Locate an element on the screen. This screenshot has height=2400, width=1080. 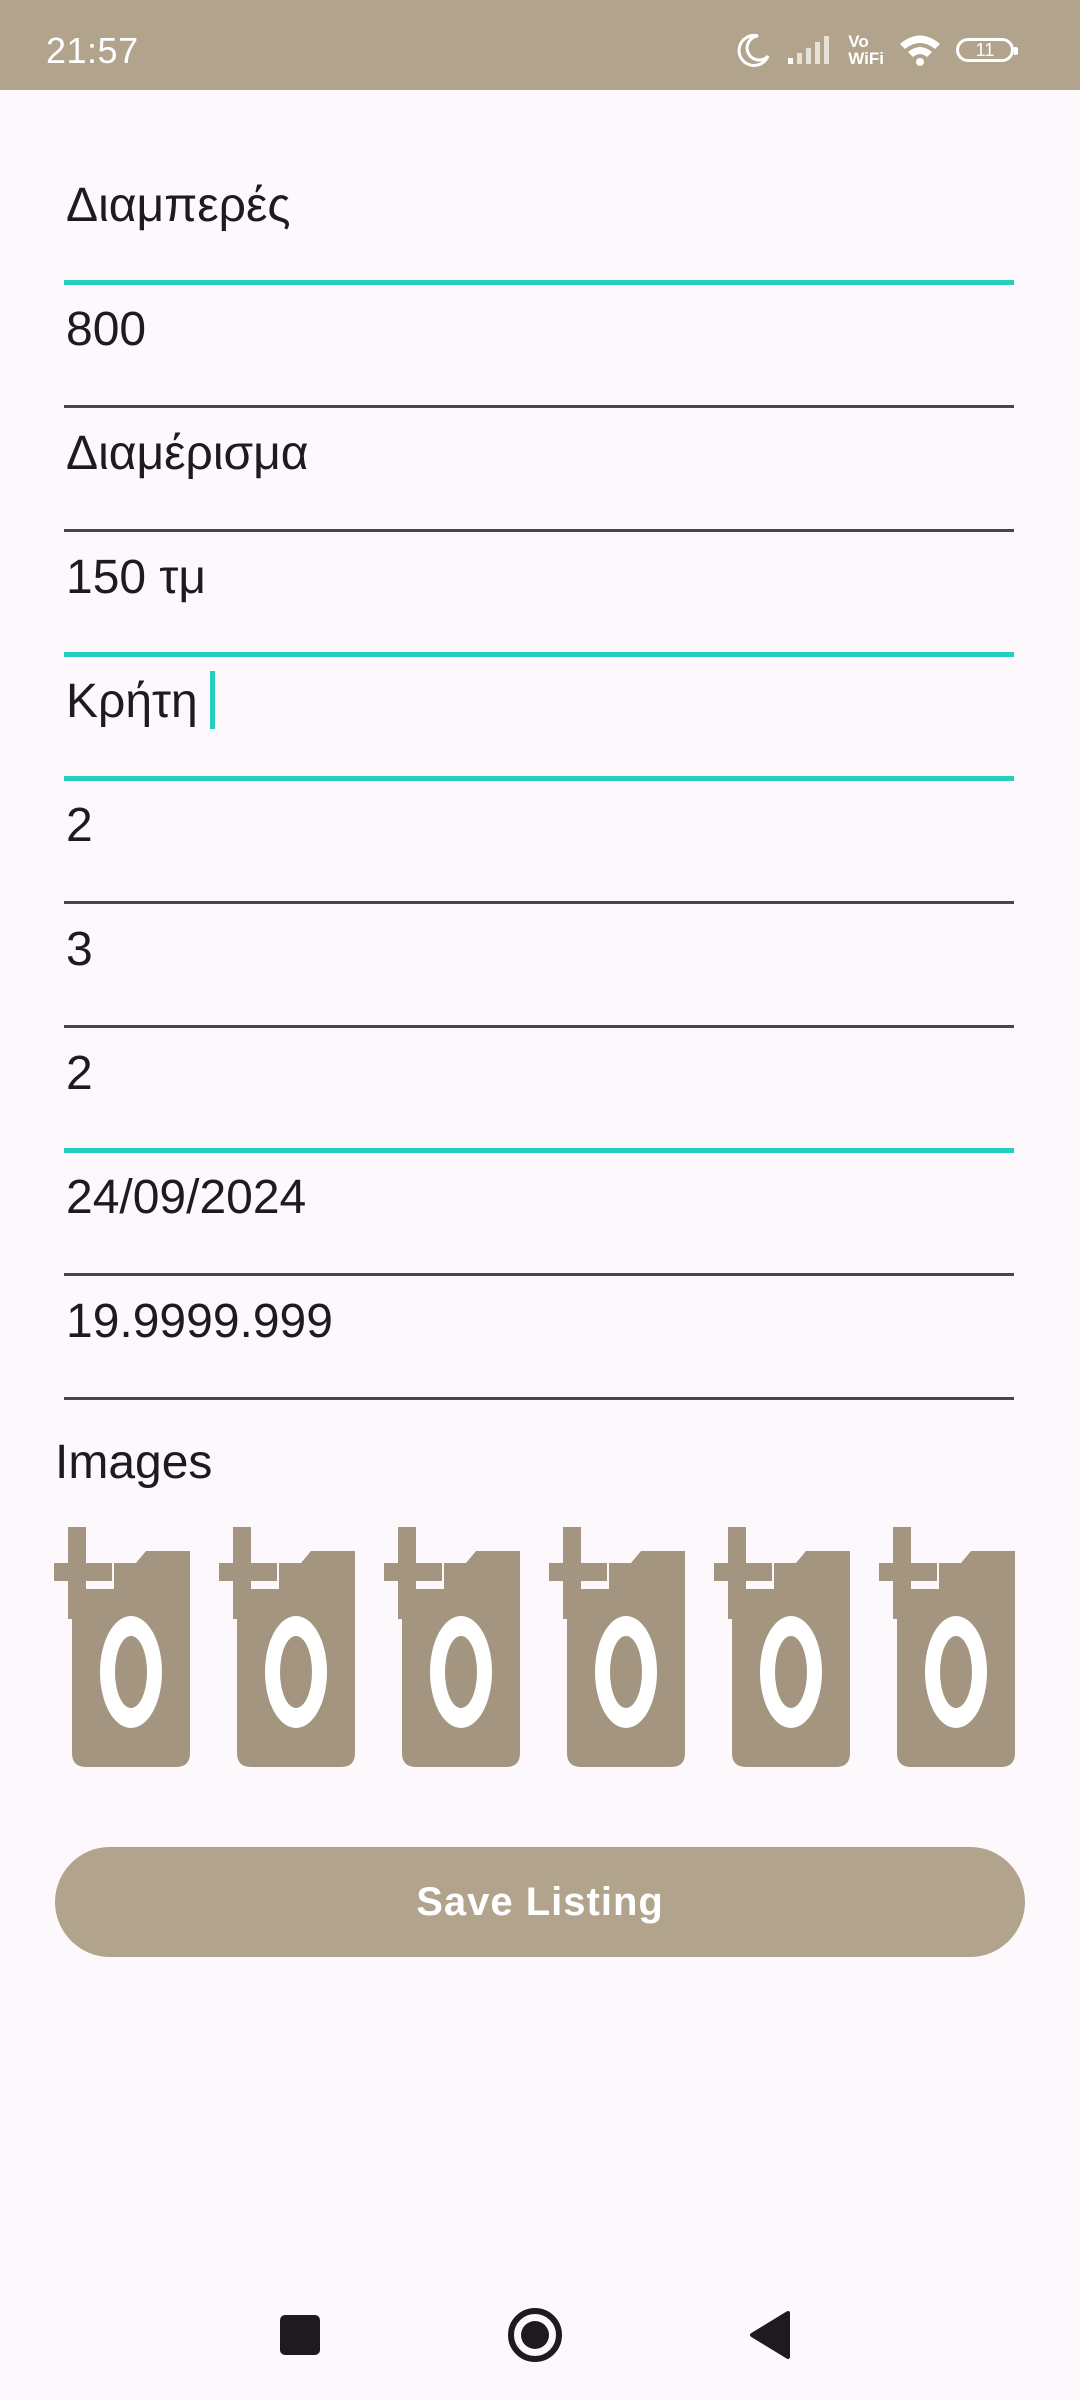
field-rooms: 2 is located at coordinates (539, 842).